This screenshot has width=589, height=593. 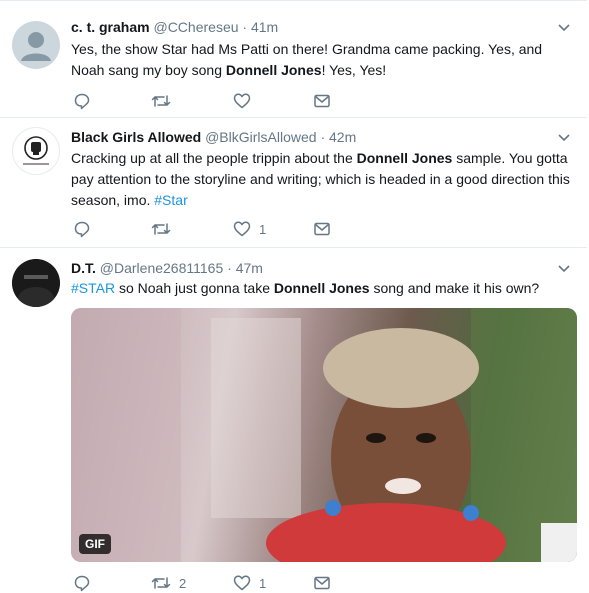 What do you see at coordinates (170, 200) in the screenshot?
I see `hashtag-link: #Star` at bounding box center [170, 200].